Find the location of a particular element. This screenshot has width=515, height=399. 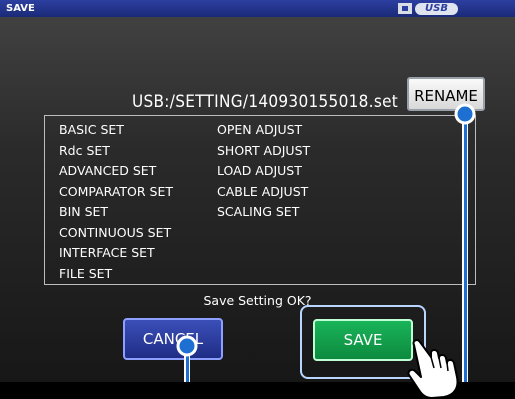

list-item: BIN SET is located at coordinates (84, 211).